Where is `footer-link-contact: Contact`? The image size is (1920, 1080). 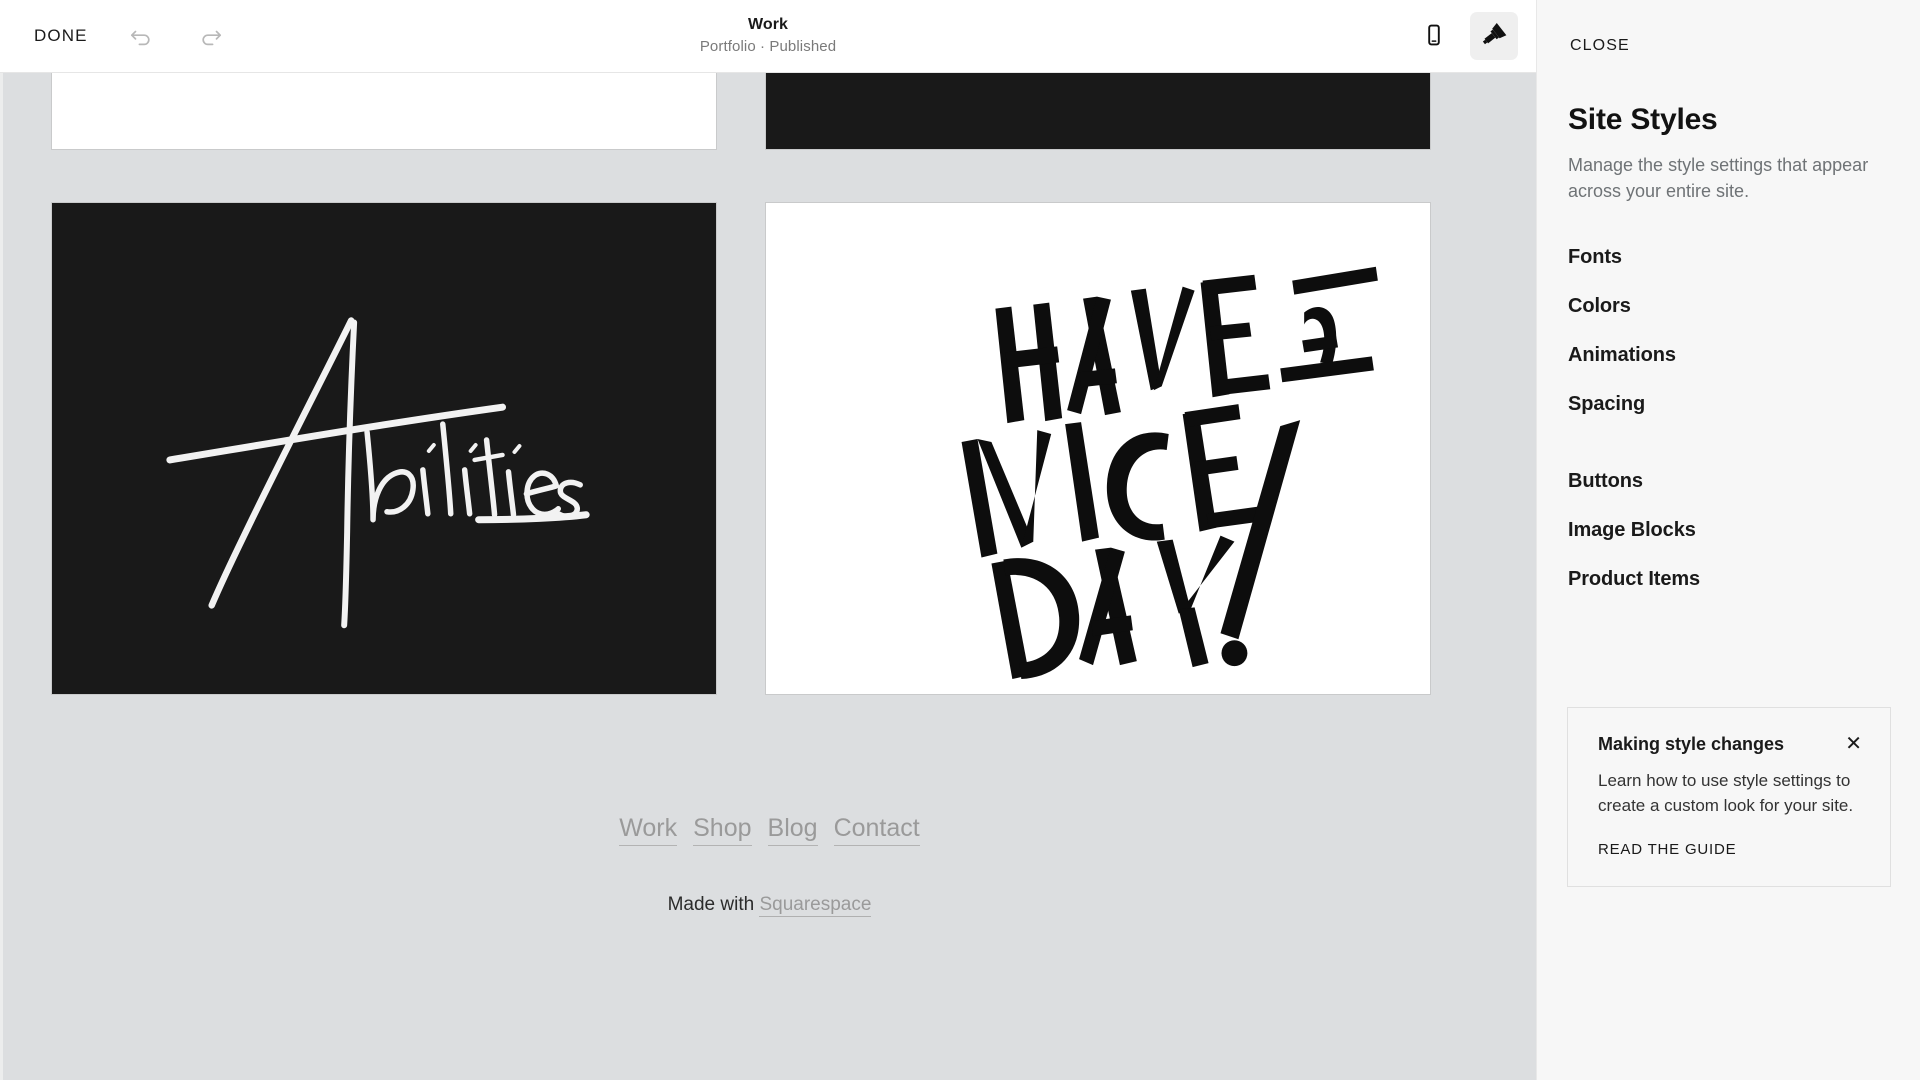 footer-link-contact: Contact is located at coordinates (876, 829).